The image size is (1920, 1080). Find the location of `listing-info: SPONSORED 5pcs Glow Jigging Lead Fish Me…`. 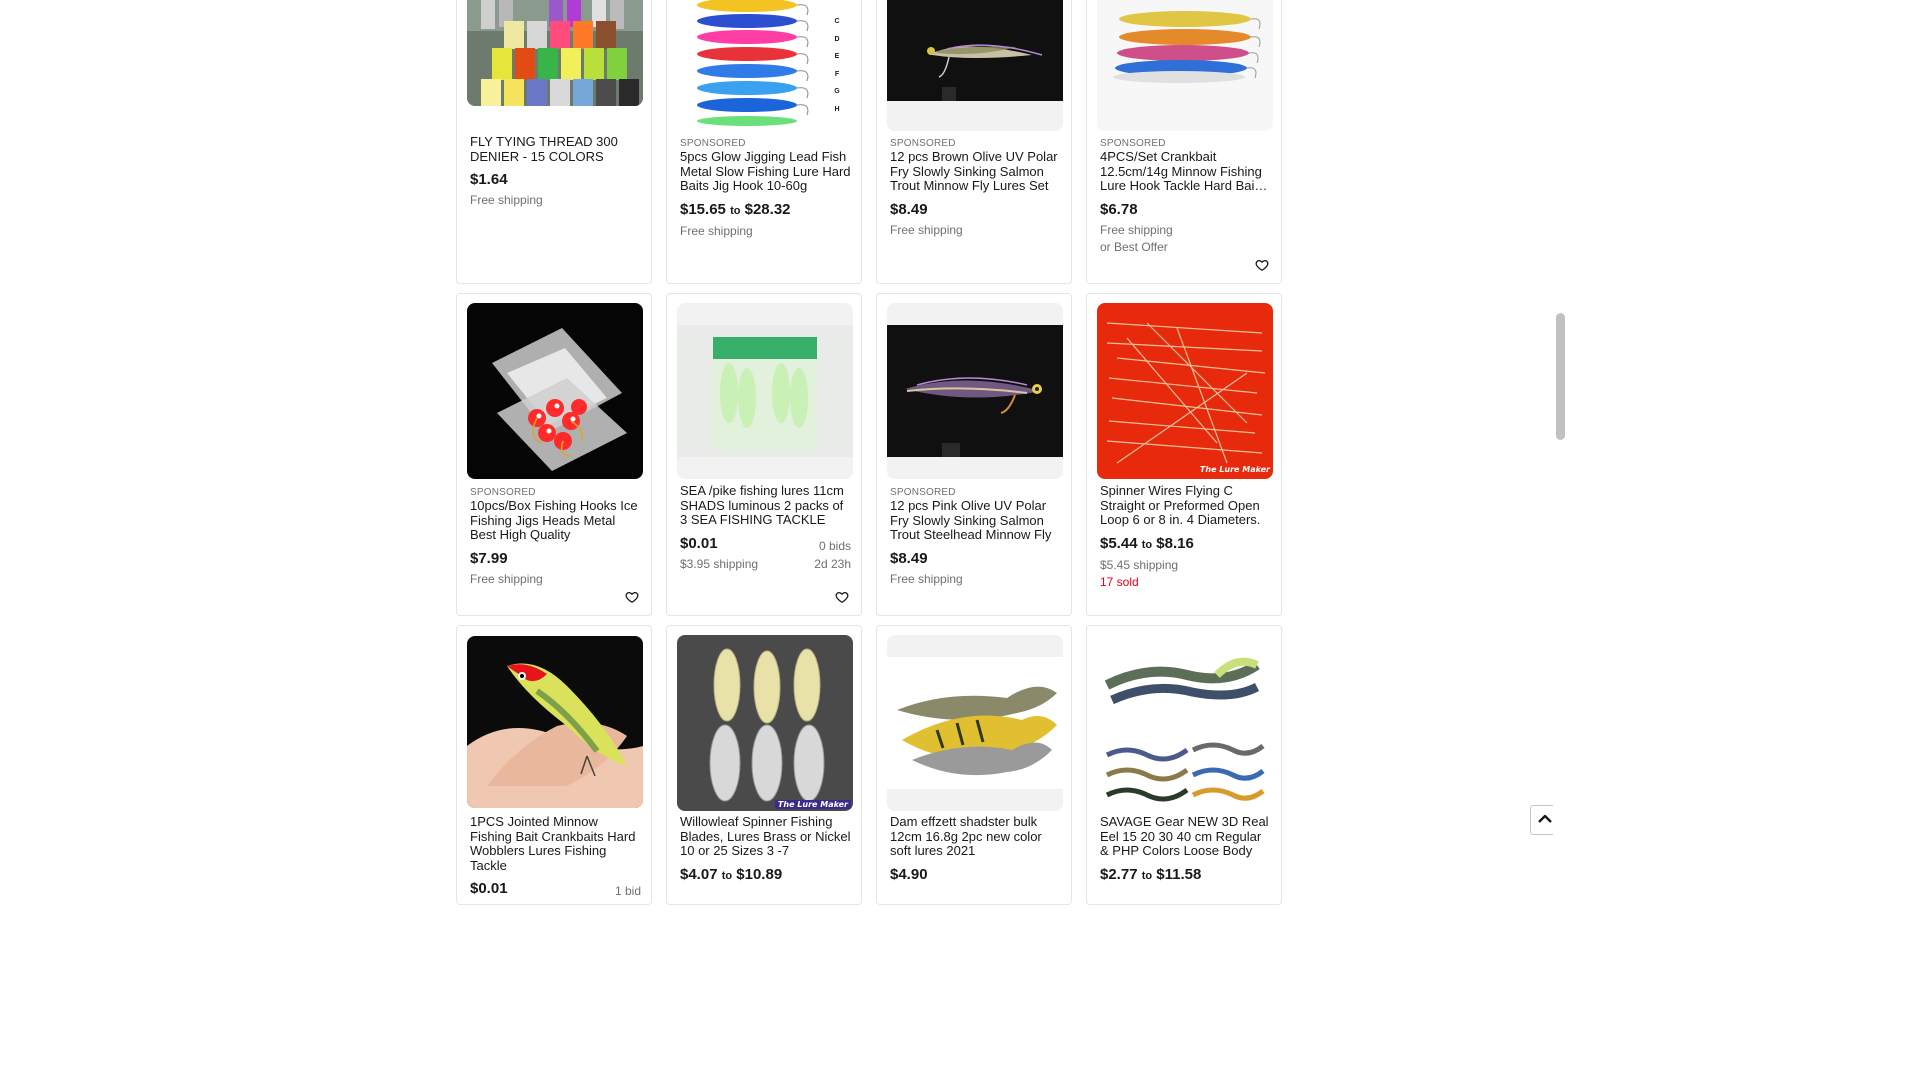

listing-info: SPONSORED 5pcs Glow Jigging Lead Fish Me… is located at coordinates (765, 188).